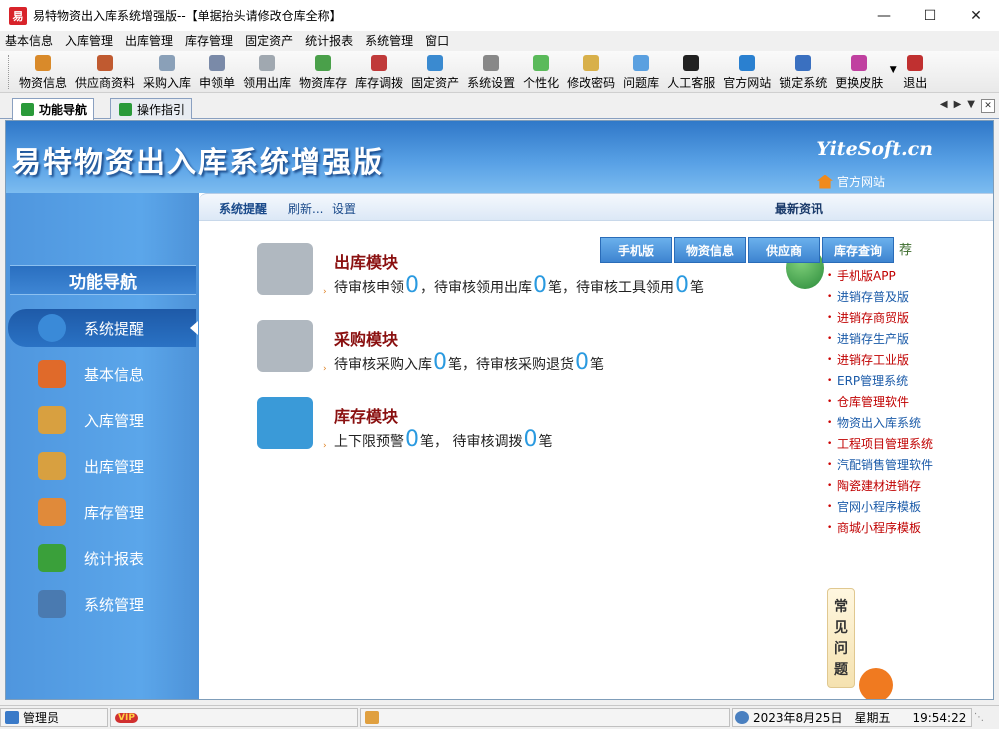 The height and width of the screenshot is (729, 999). Describe the element at coordinates (30, 41) in the screenshot. I see `menu-item: 基本信息` at that location.